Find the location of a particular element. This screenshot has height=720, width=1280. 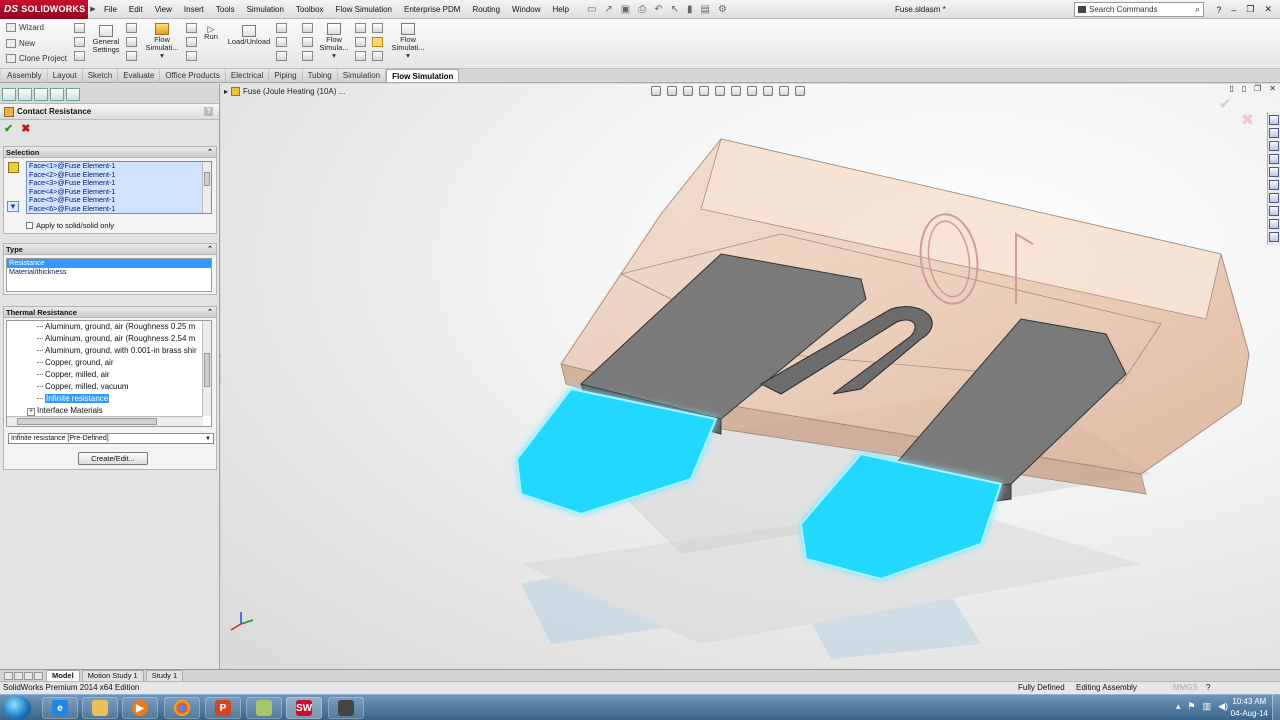

menu-routing: Routing is located at coordinates (486, 9).